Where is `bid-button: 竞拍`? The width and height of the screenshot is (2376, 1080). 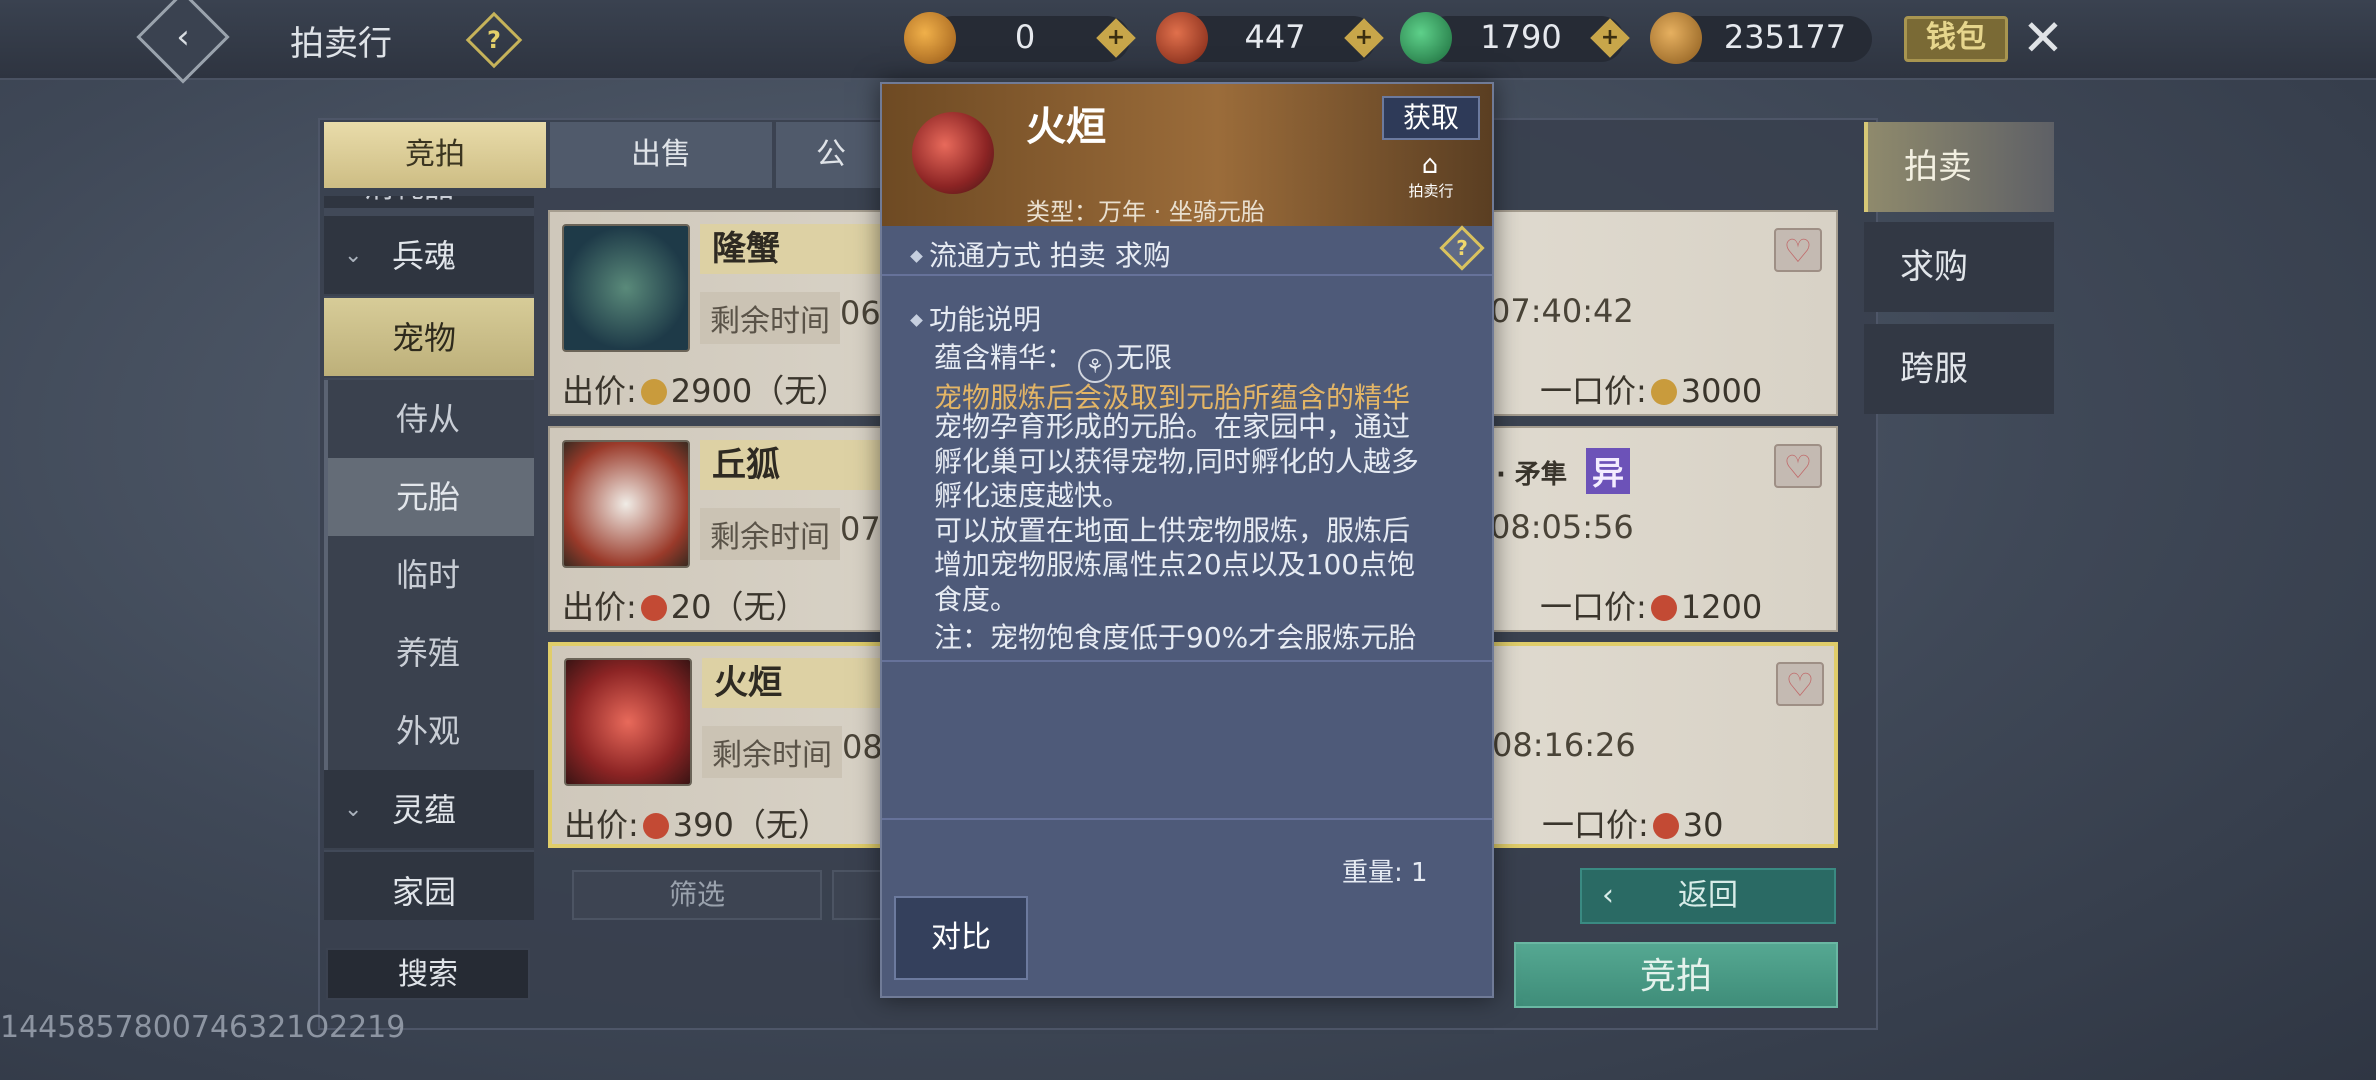
bid-button: 竞拍 is located at coordinates (1676, 975).